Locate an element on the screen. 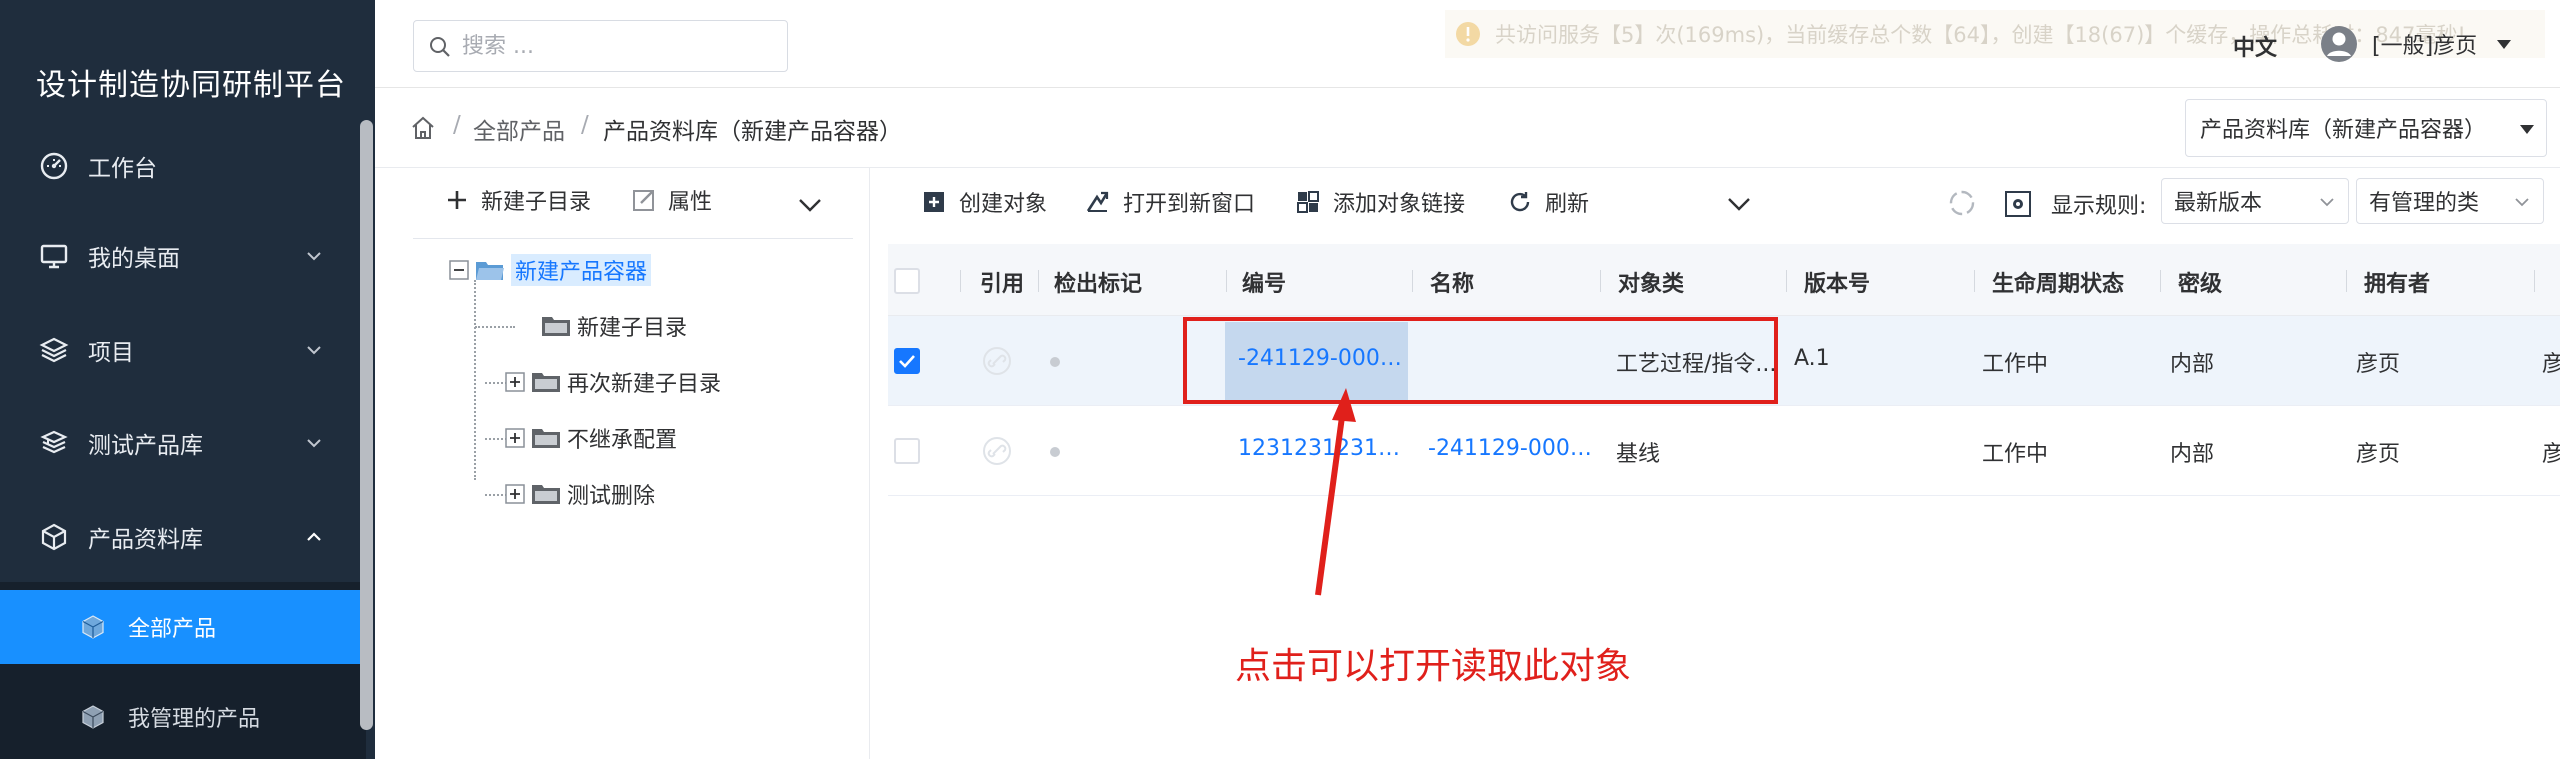  open-new-window-button: 打开到新窗口 is located at coordinates (1170, 202).